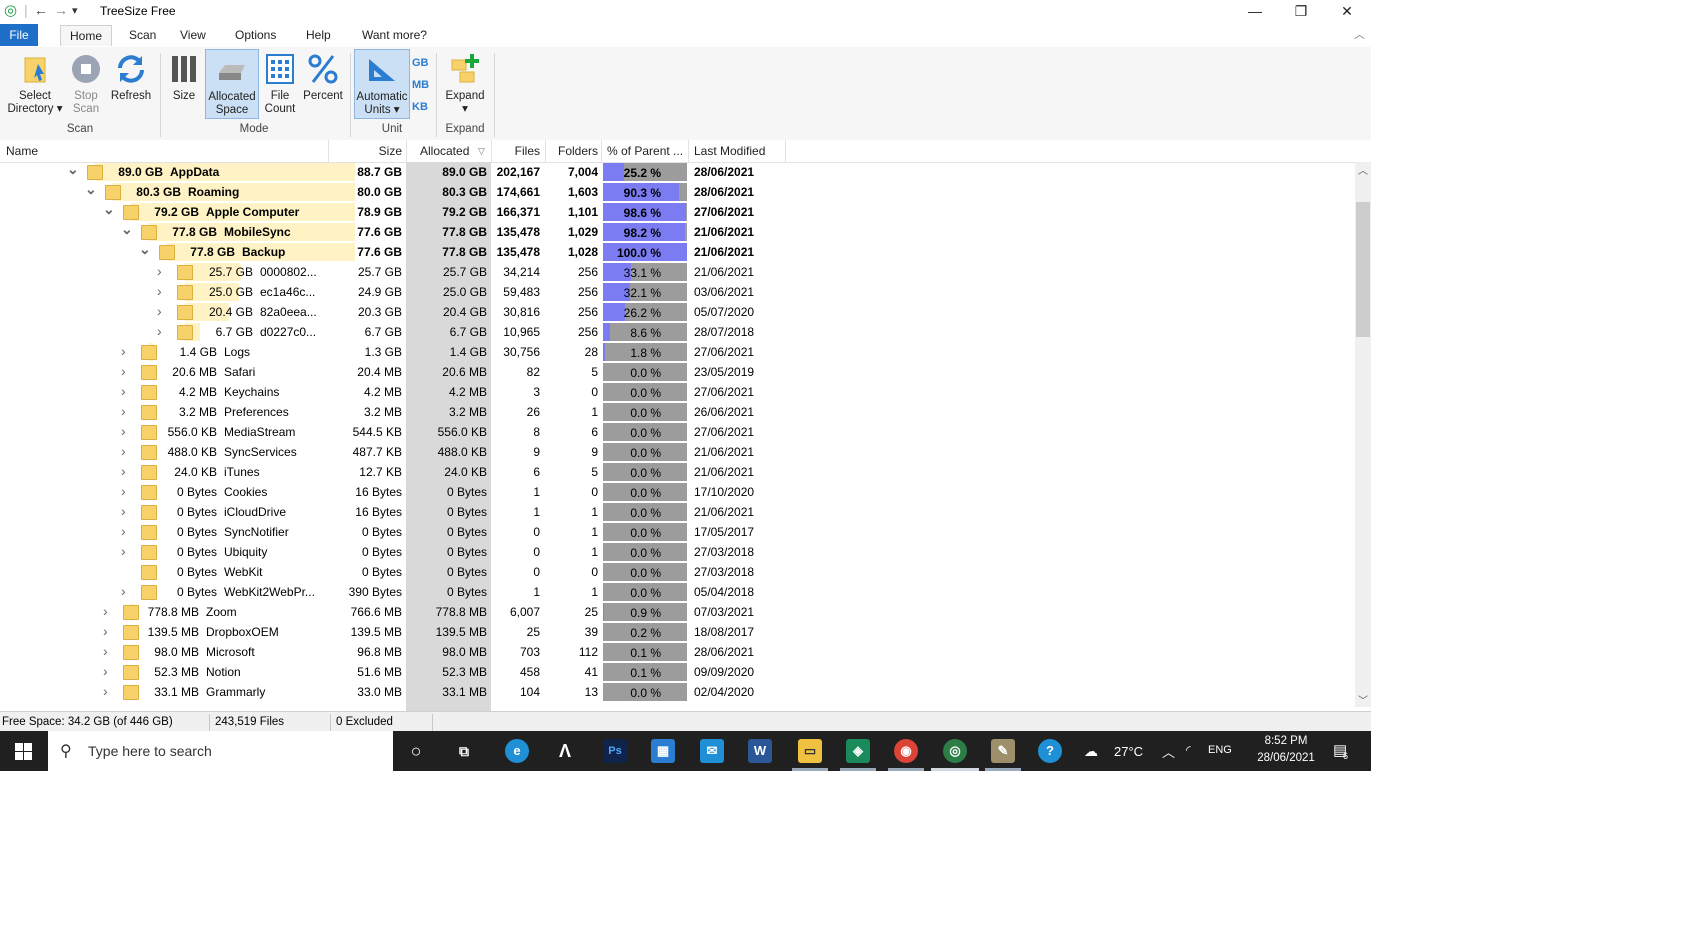  What do you see at coordinates (663, 751) in the screenshot?
I see `store-icon: ▦` at bounding box center [663, 751].